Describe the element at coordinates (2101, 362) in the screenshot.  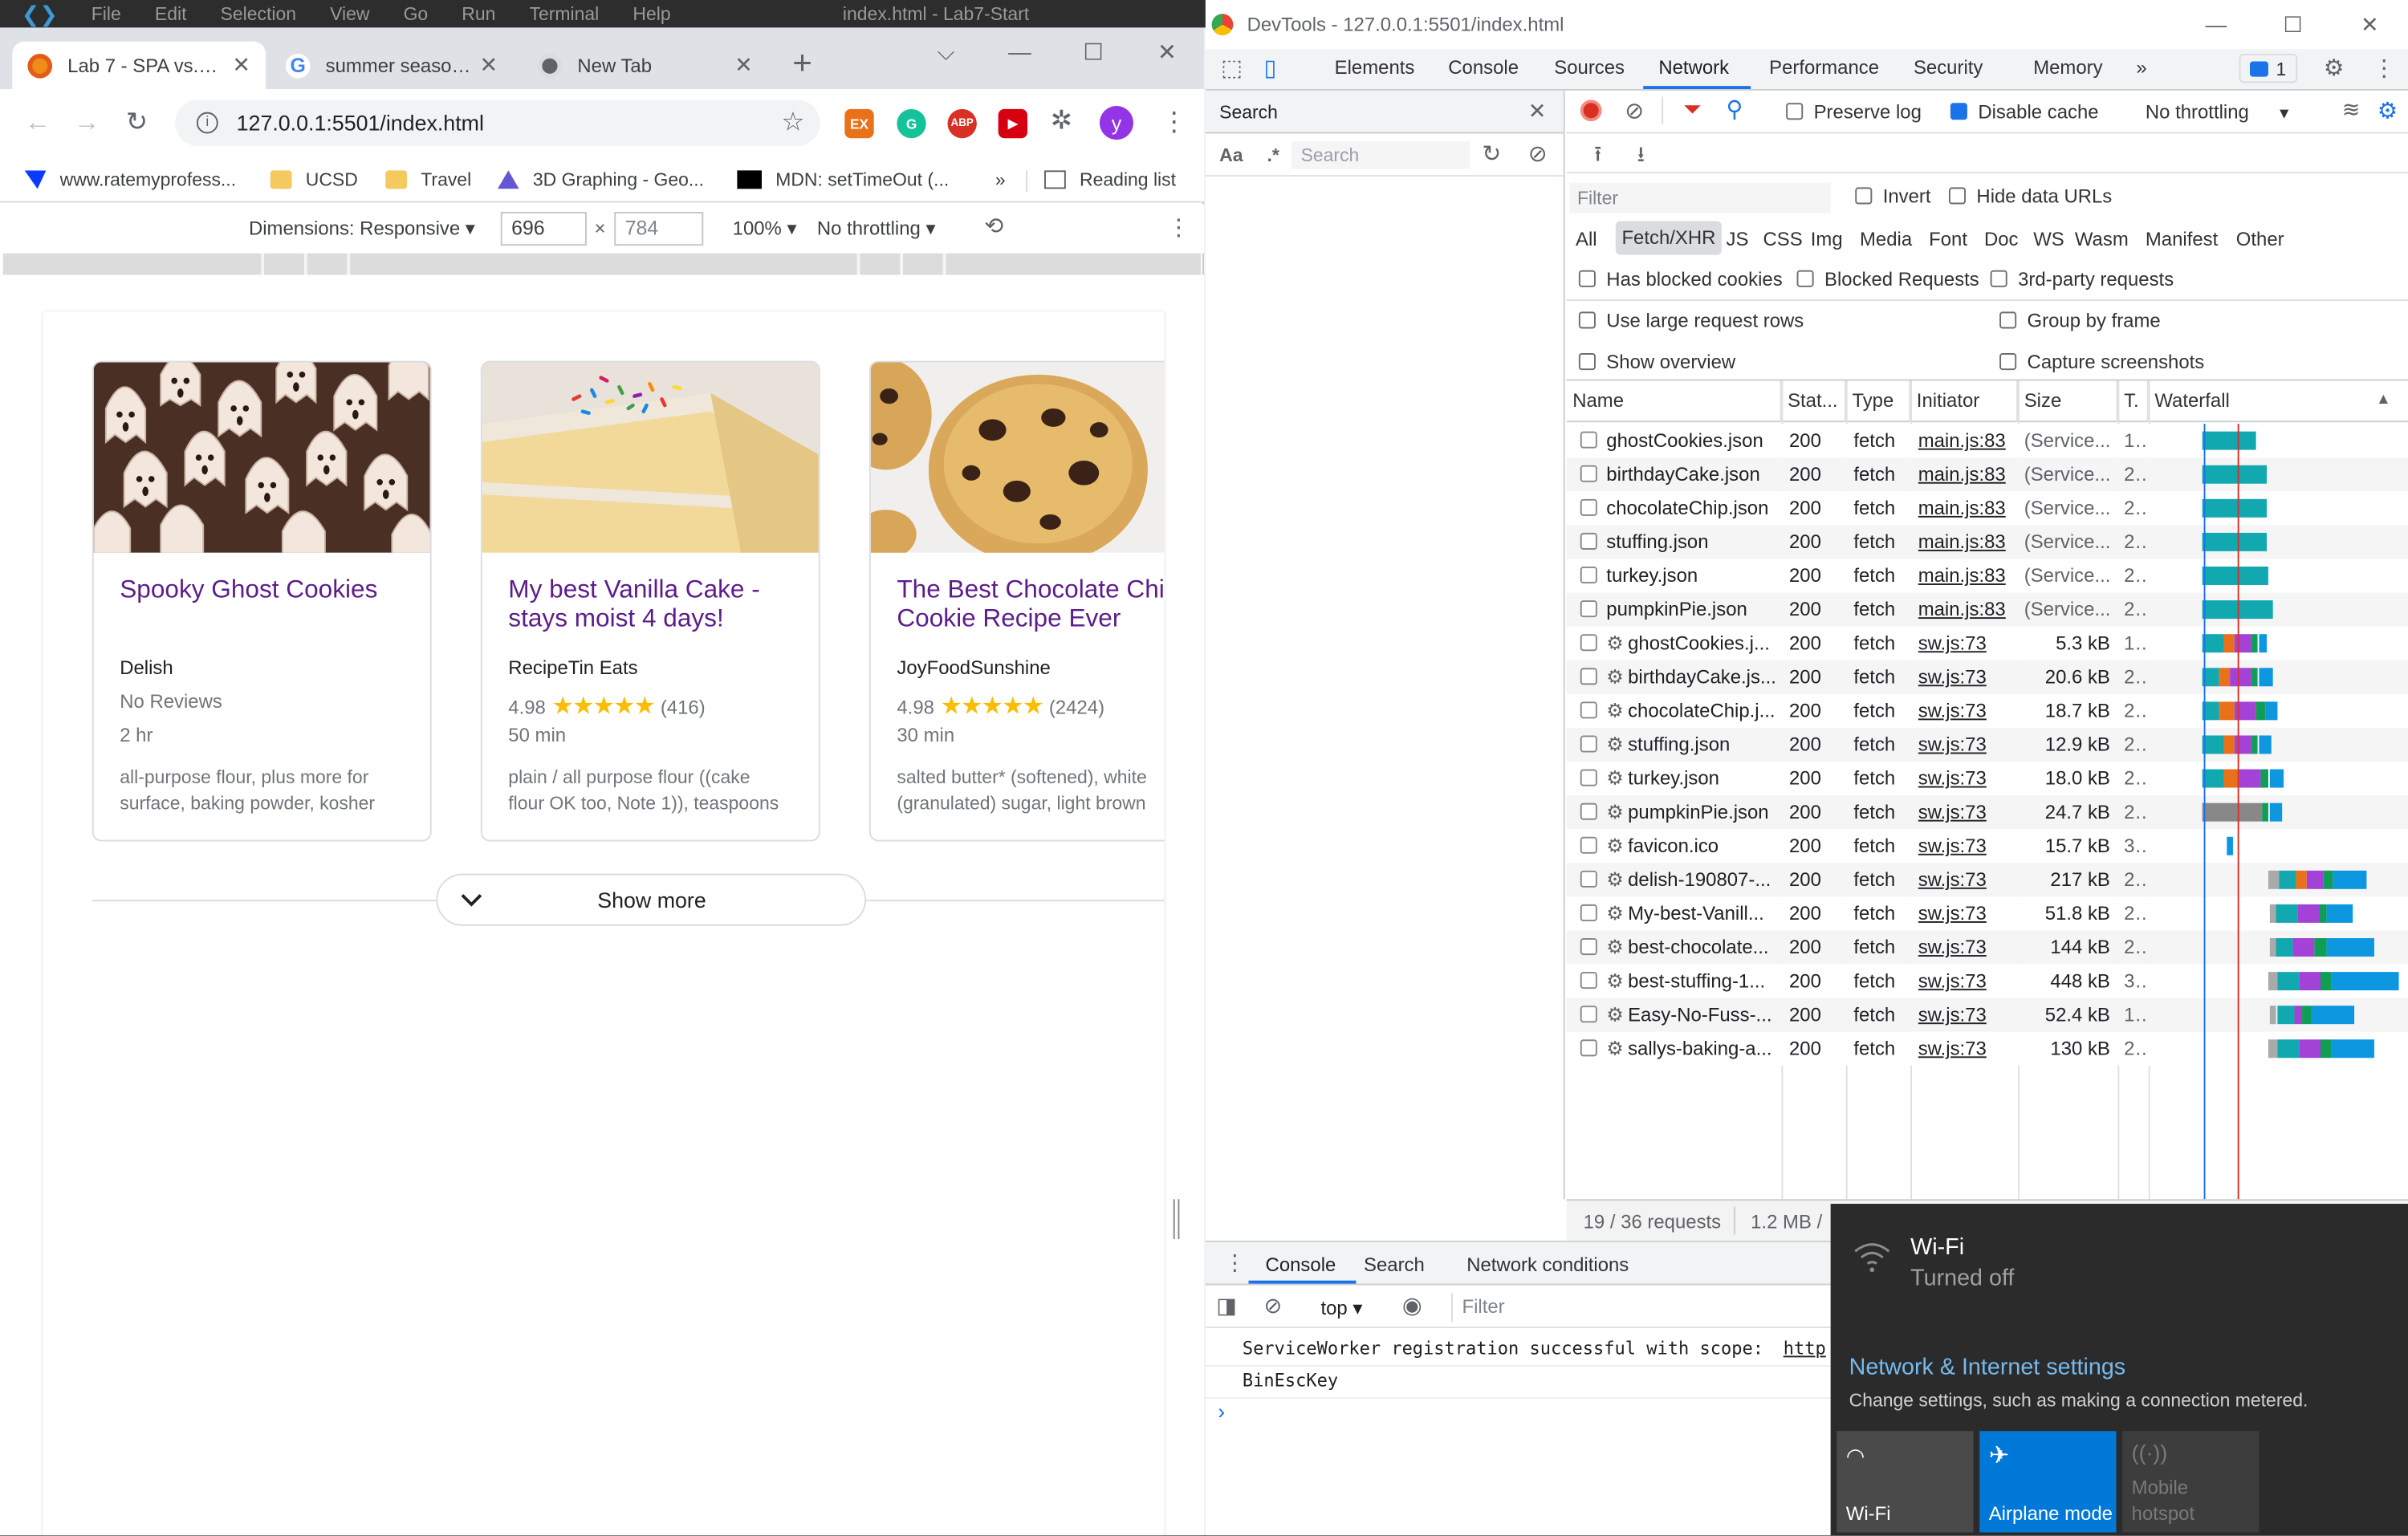
I see `capture-screenshots-checkbox: Capture screenshots` at that location.